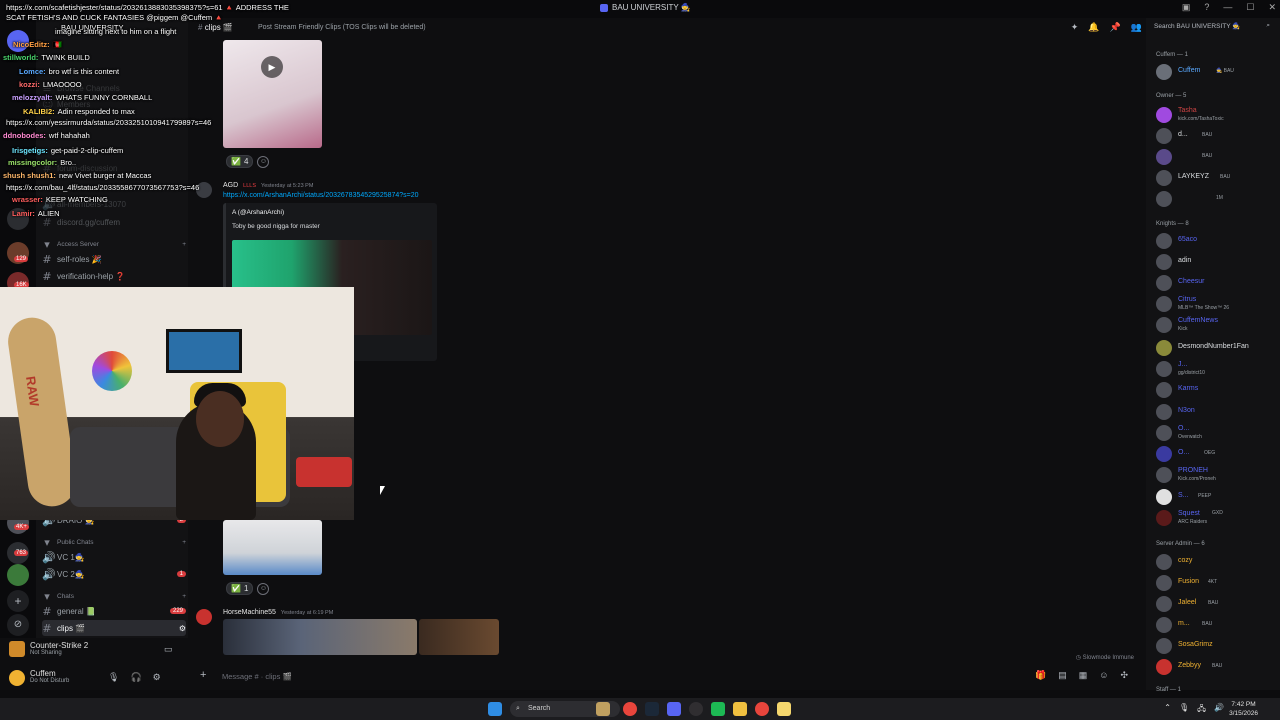 This screenshot has height=720, width=1280. I want to click on category-access-server: ▾ Access Server +, so click(114, 244).